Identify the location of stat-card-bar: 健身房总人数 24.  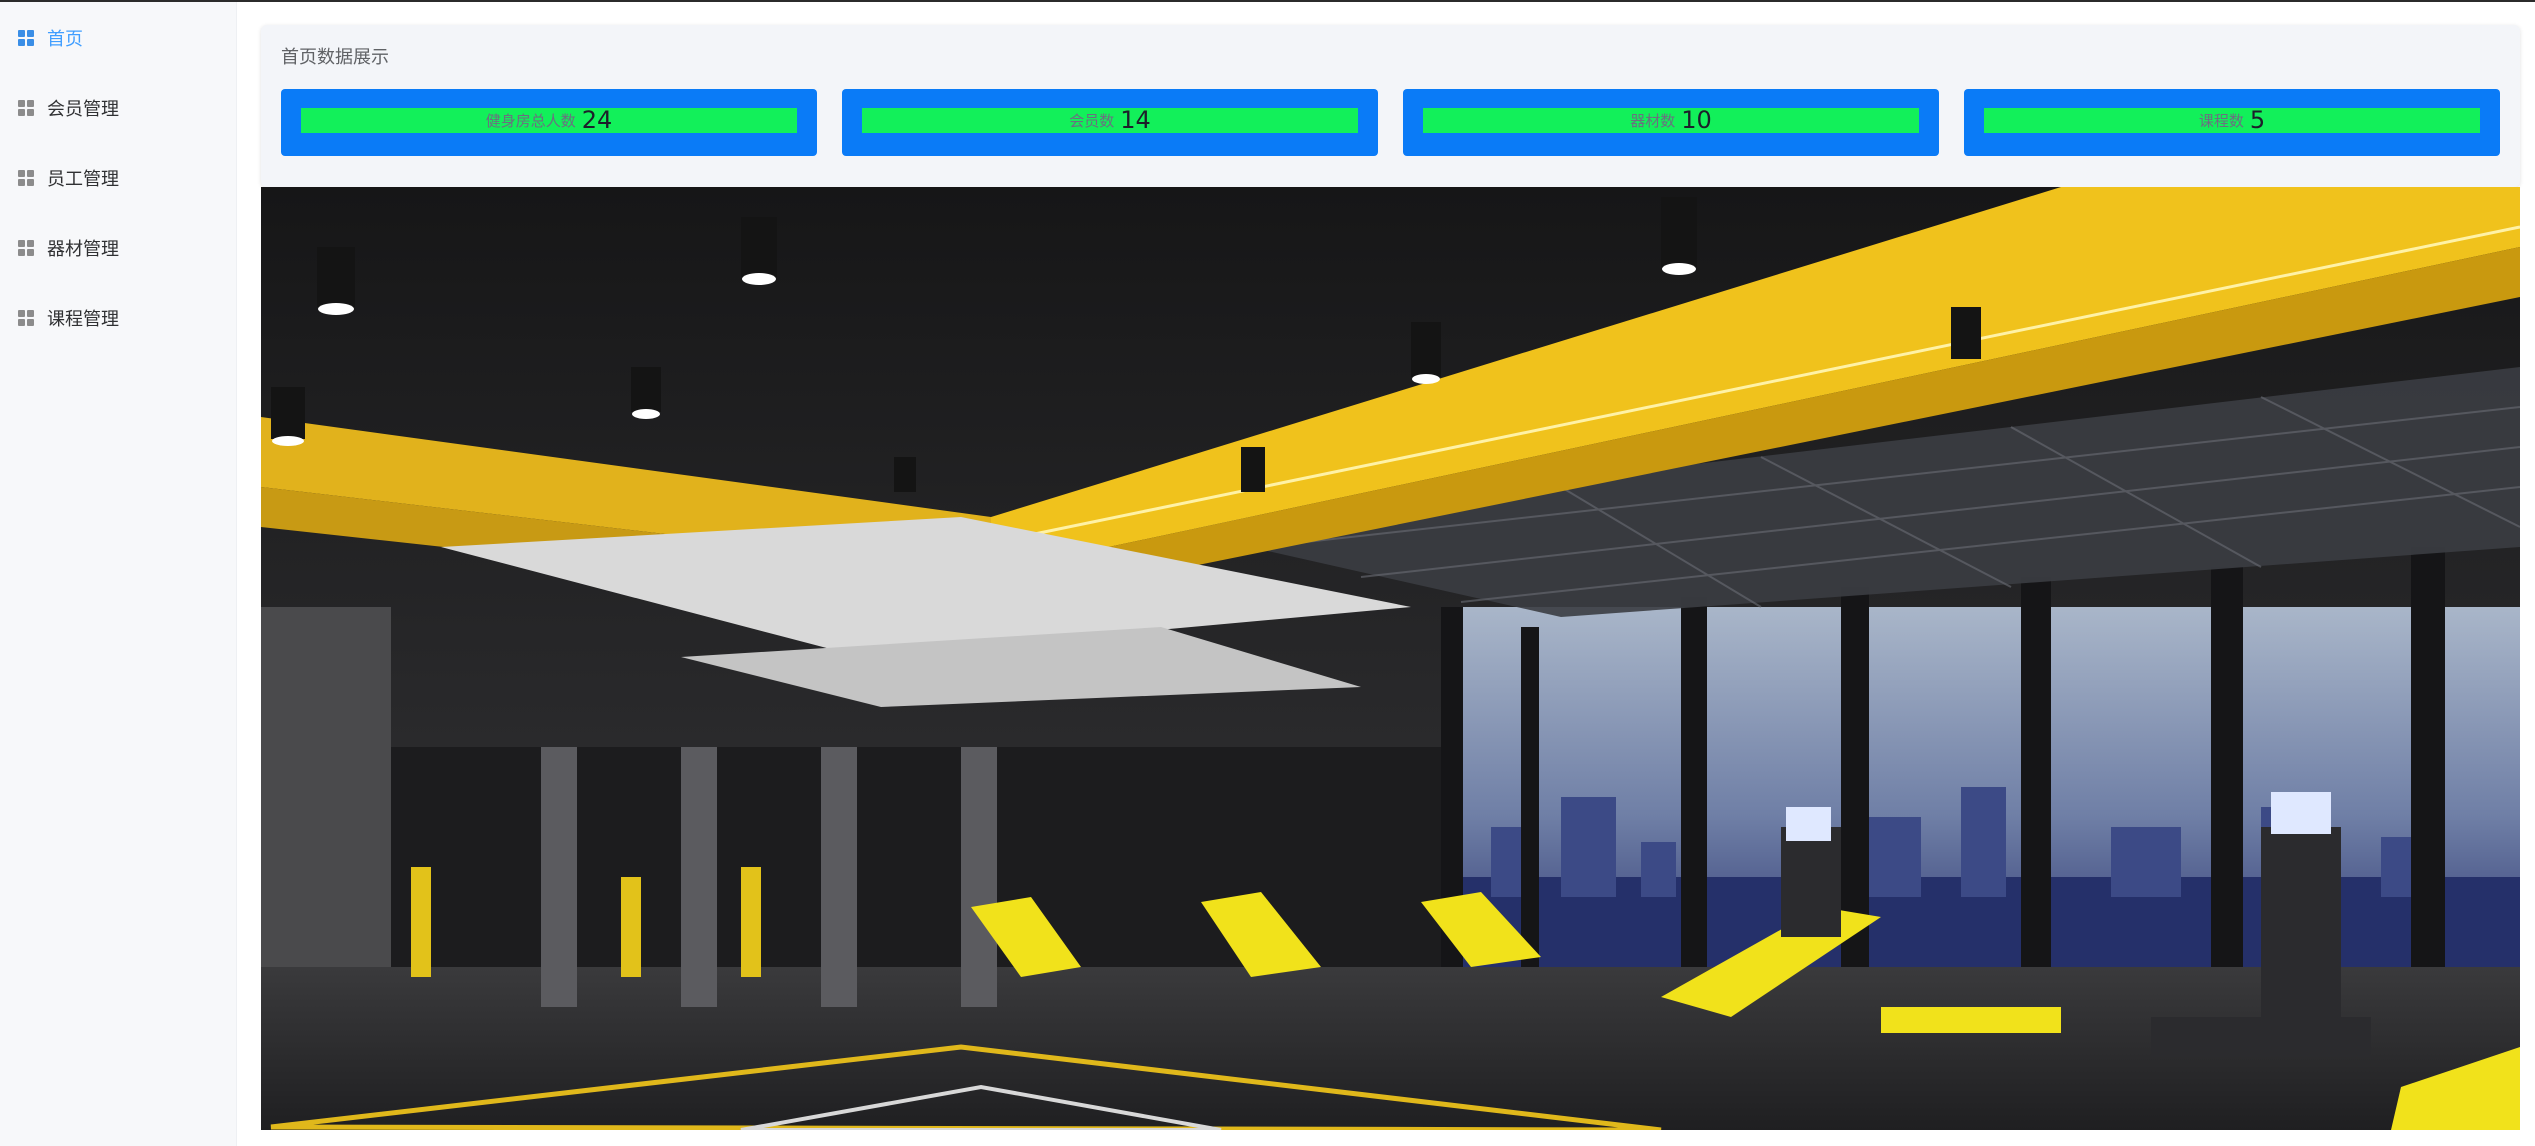
(549, 120).